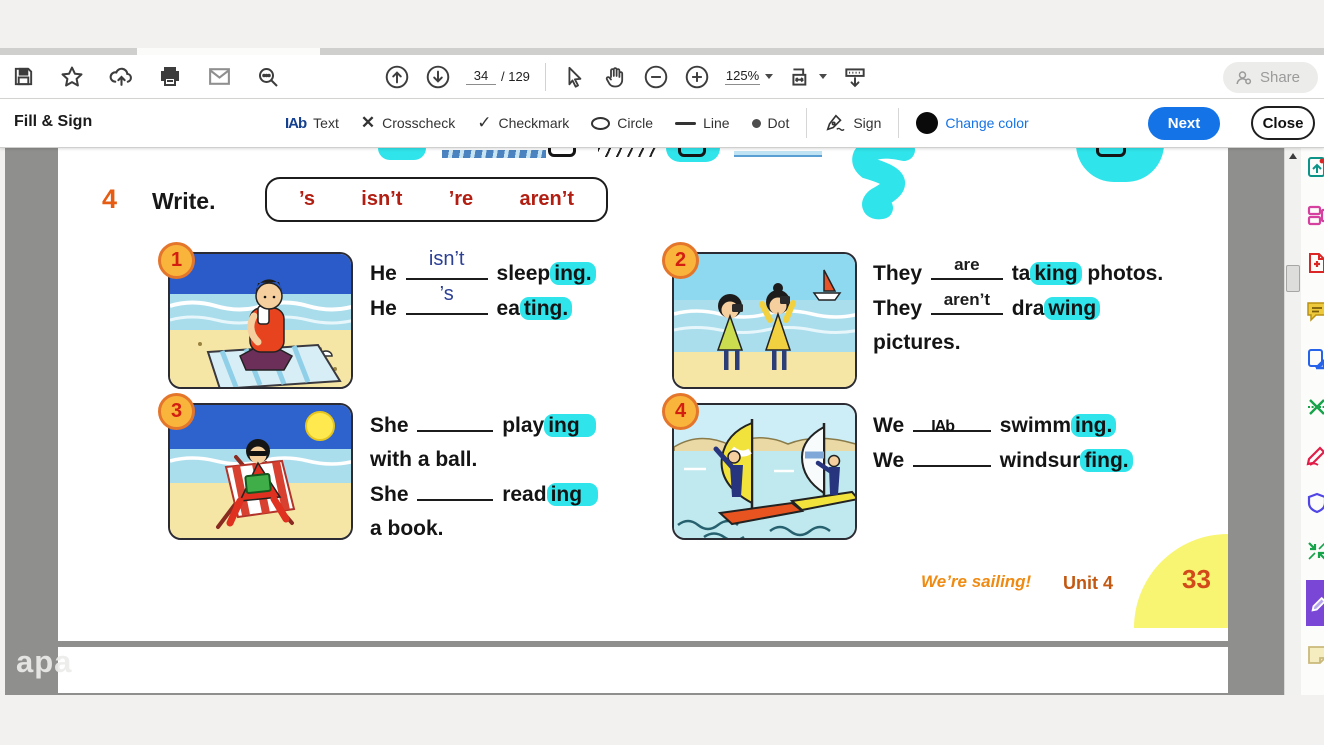  I want to click on picture-frame, so click(764, 320).